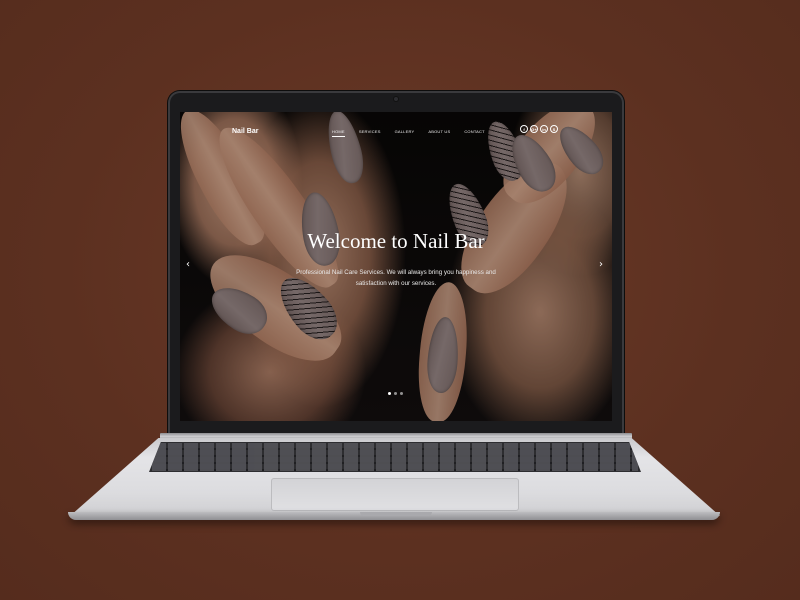  I want to click on laptop-keyboard, so click(395, 457).